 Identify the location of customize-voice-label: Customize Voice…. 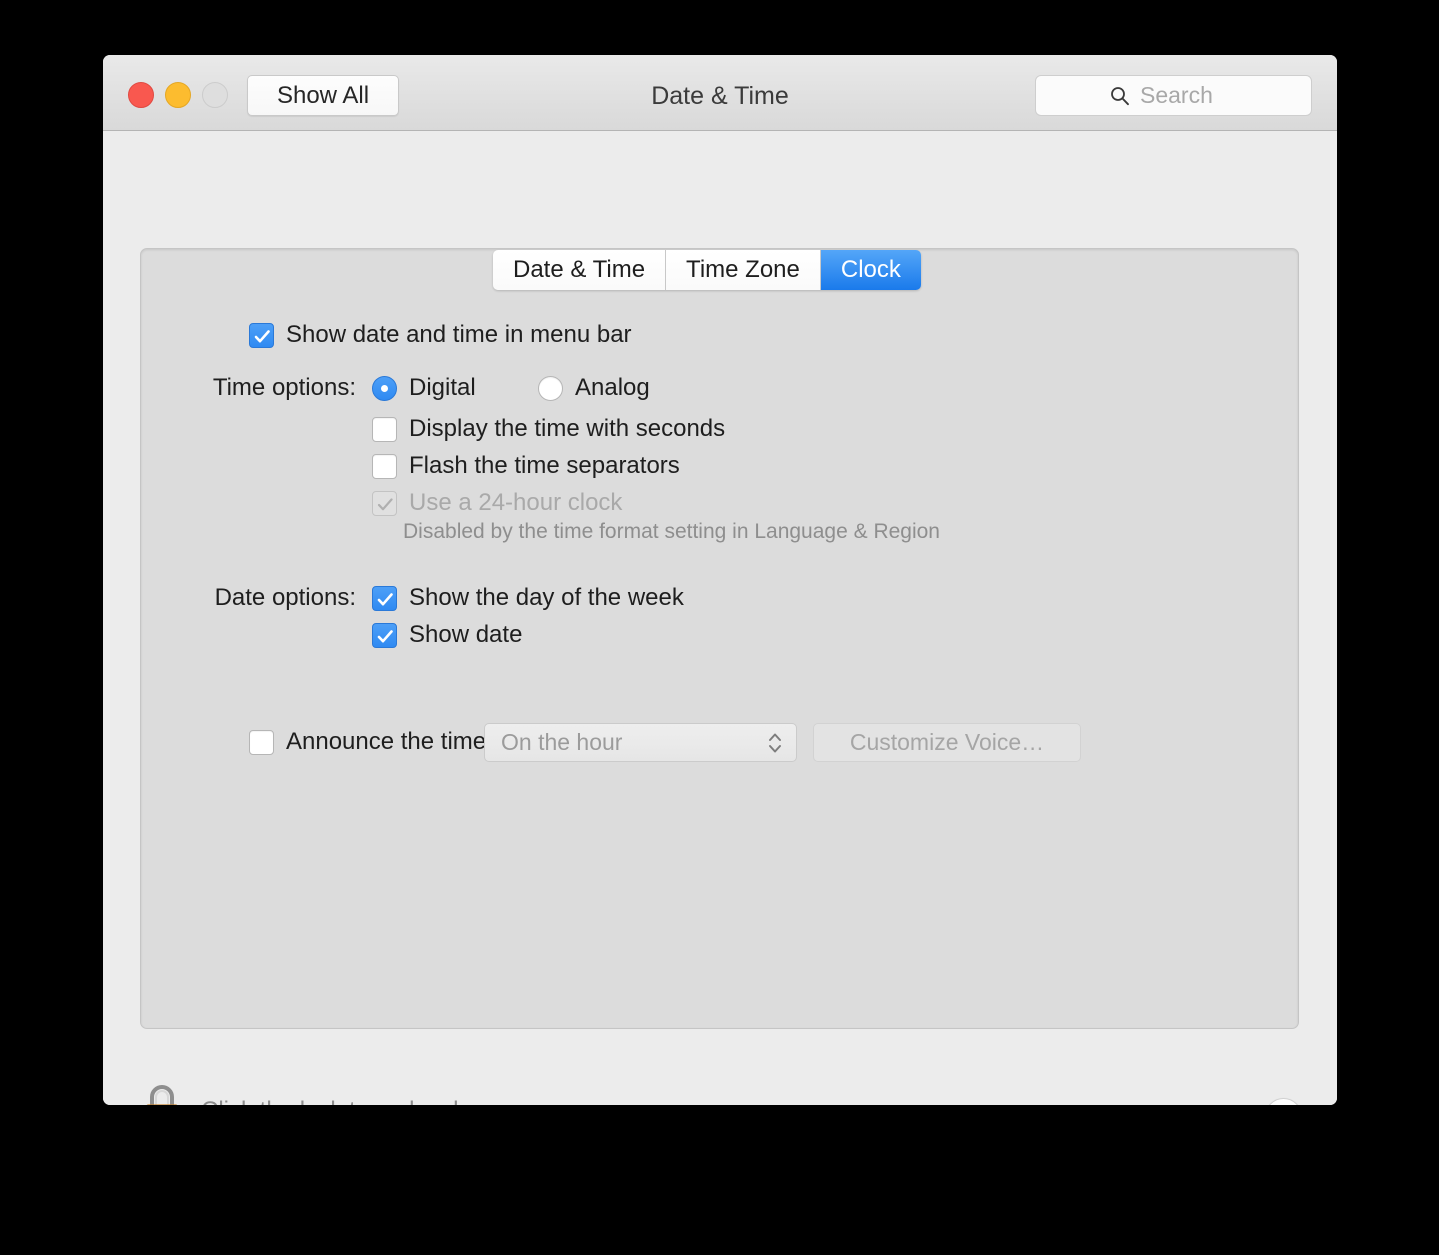
(947, 742).